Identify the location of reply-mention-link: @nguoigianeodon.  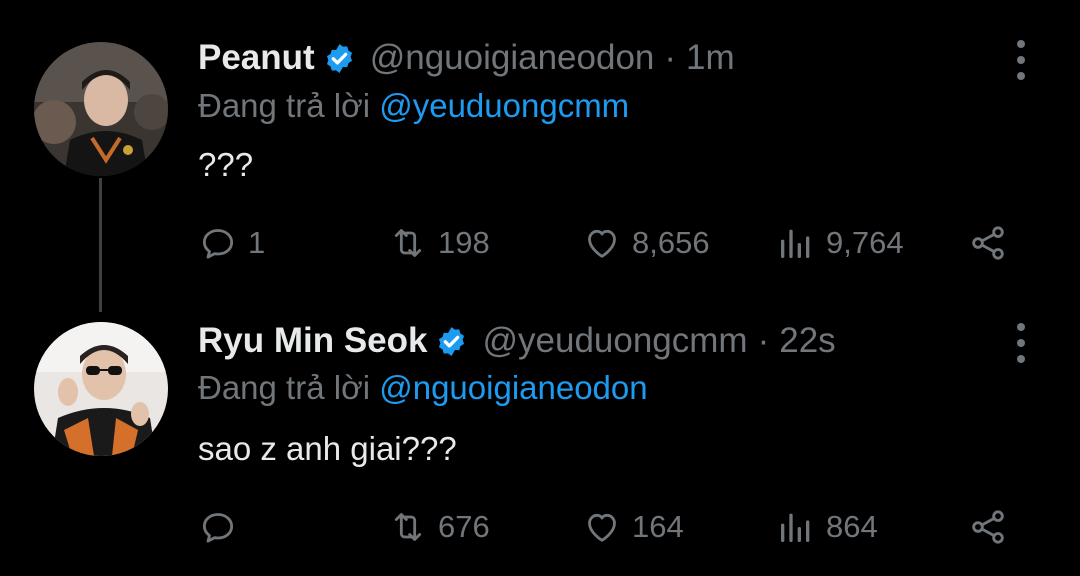
(513, 387).